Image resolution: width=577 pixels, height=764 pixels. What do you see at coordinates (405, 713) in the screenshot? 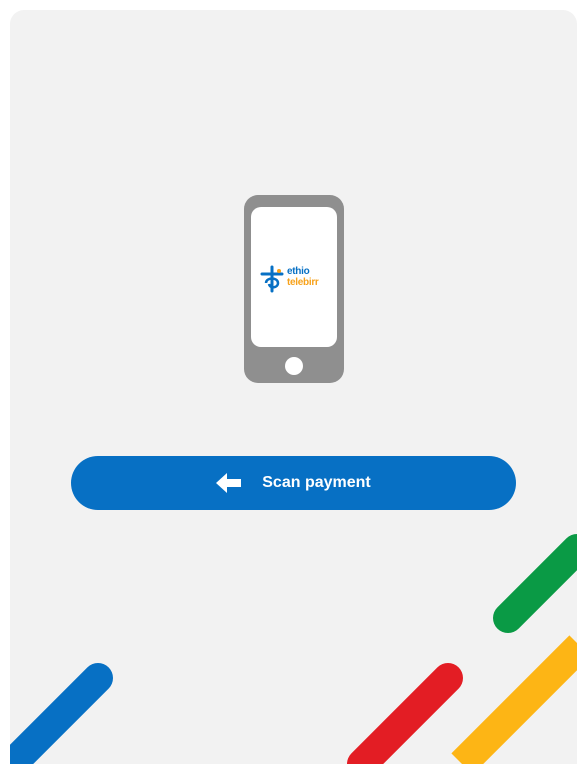
I see `red-stripe` at bounding box center [405, 713].